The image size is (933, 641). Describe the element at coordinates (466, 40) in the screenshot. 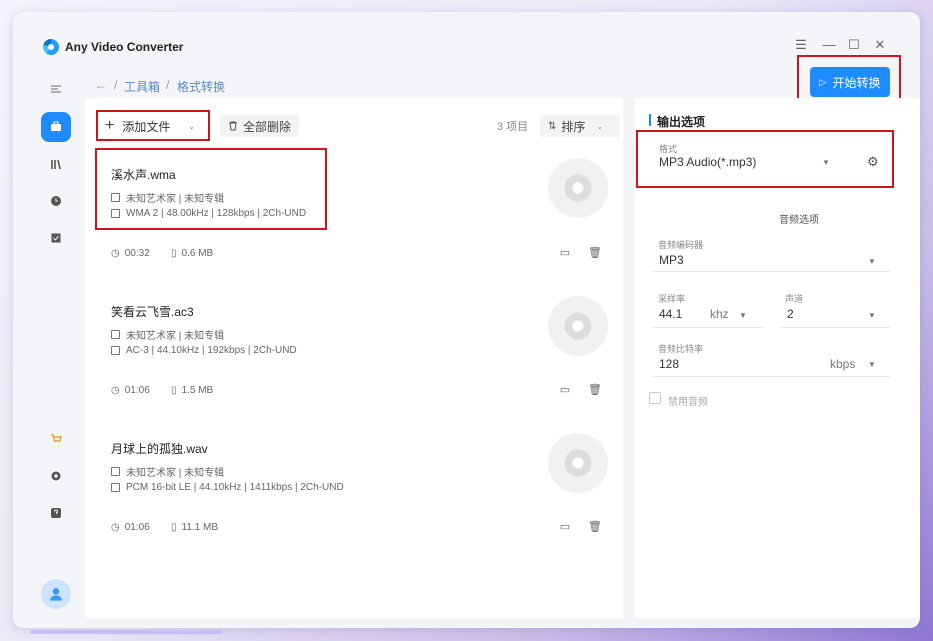

I see `title-bar: Any Video Converter ☰ — ☐ ✕` at that location.